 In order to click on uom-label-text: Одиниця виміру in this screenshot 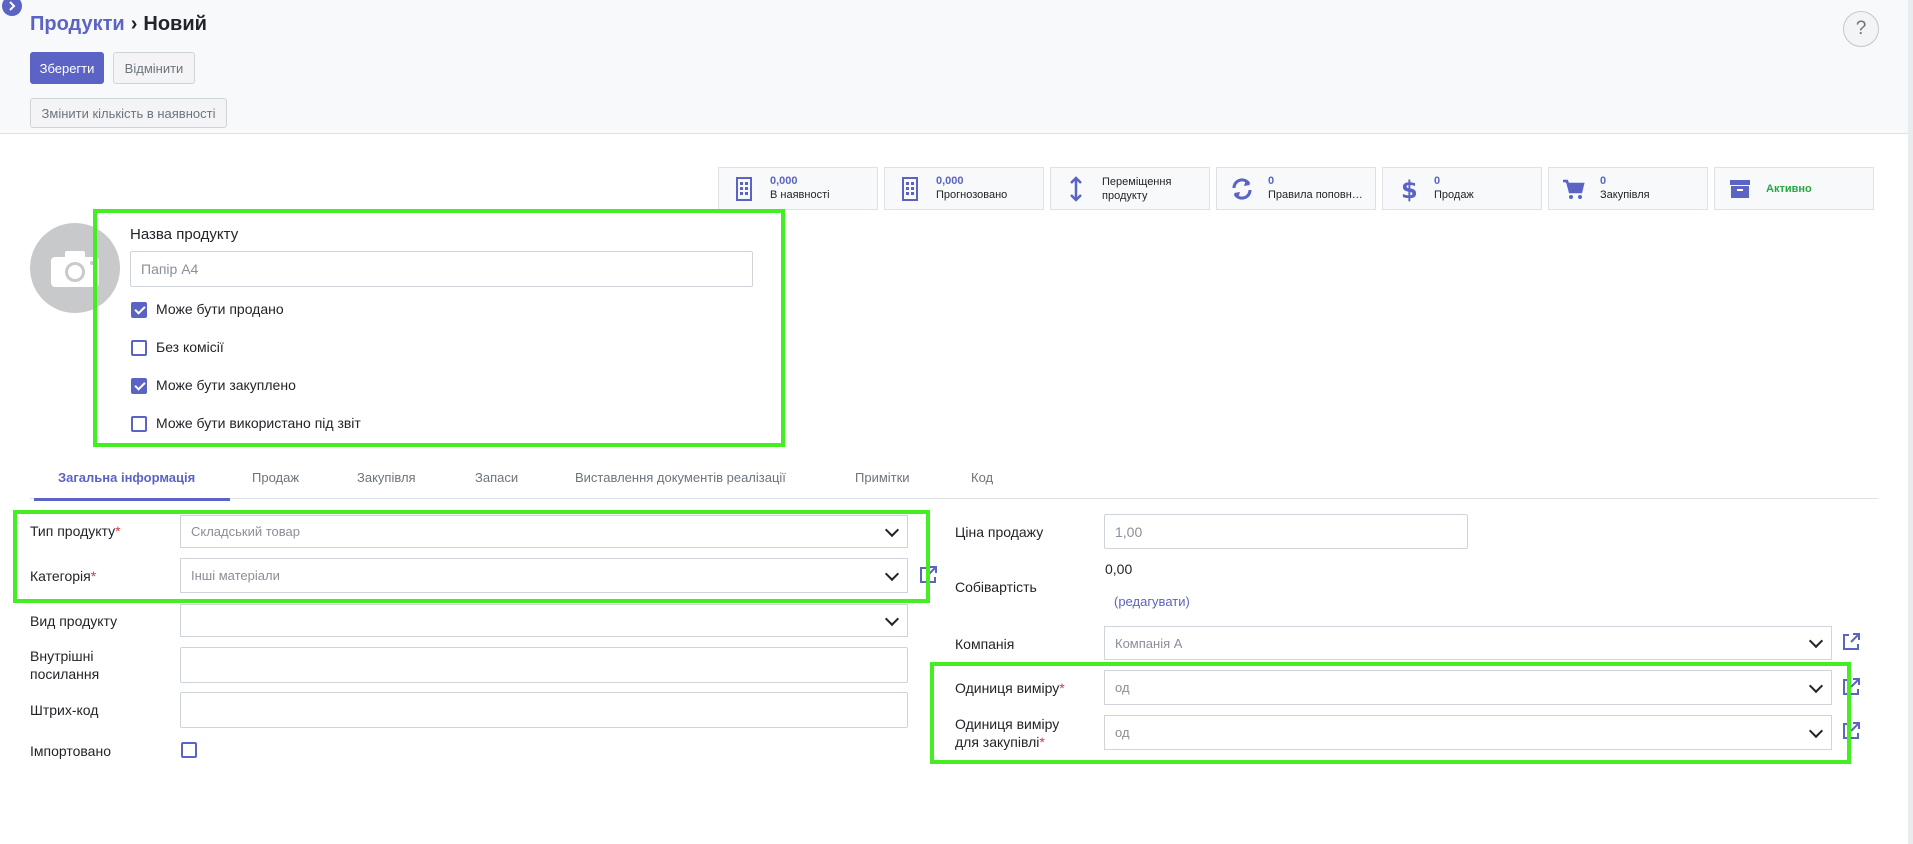, I will do `click(1007, 688)`.